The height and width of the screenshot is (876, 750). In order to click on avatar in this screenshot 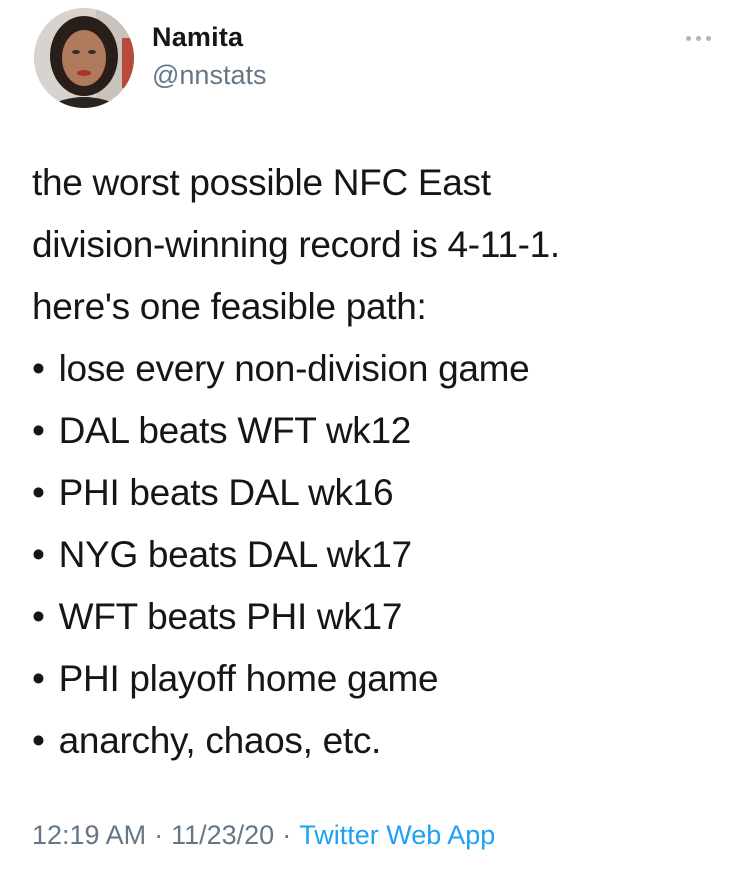, I will do `click(84, 58)`.